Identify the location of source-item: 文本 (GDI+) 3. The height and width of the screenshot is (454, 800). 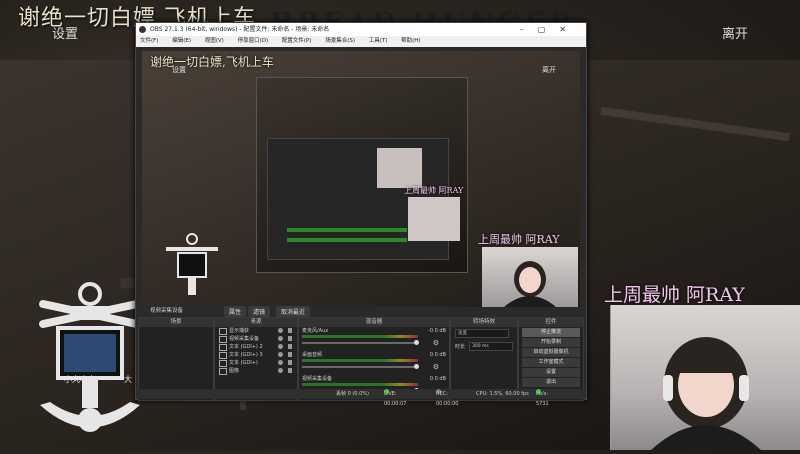
(256, 355).